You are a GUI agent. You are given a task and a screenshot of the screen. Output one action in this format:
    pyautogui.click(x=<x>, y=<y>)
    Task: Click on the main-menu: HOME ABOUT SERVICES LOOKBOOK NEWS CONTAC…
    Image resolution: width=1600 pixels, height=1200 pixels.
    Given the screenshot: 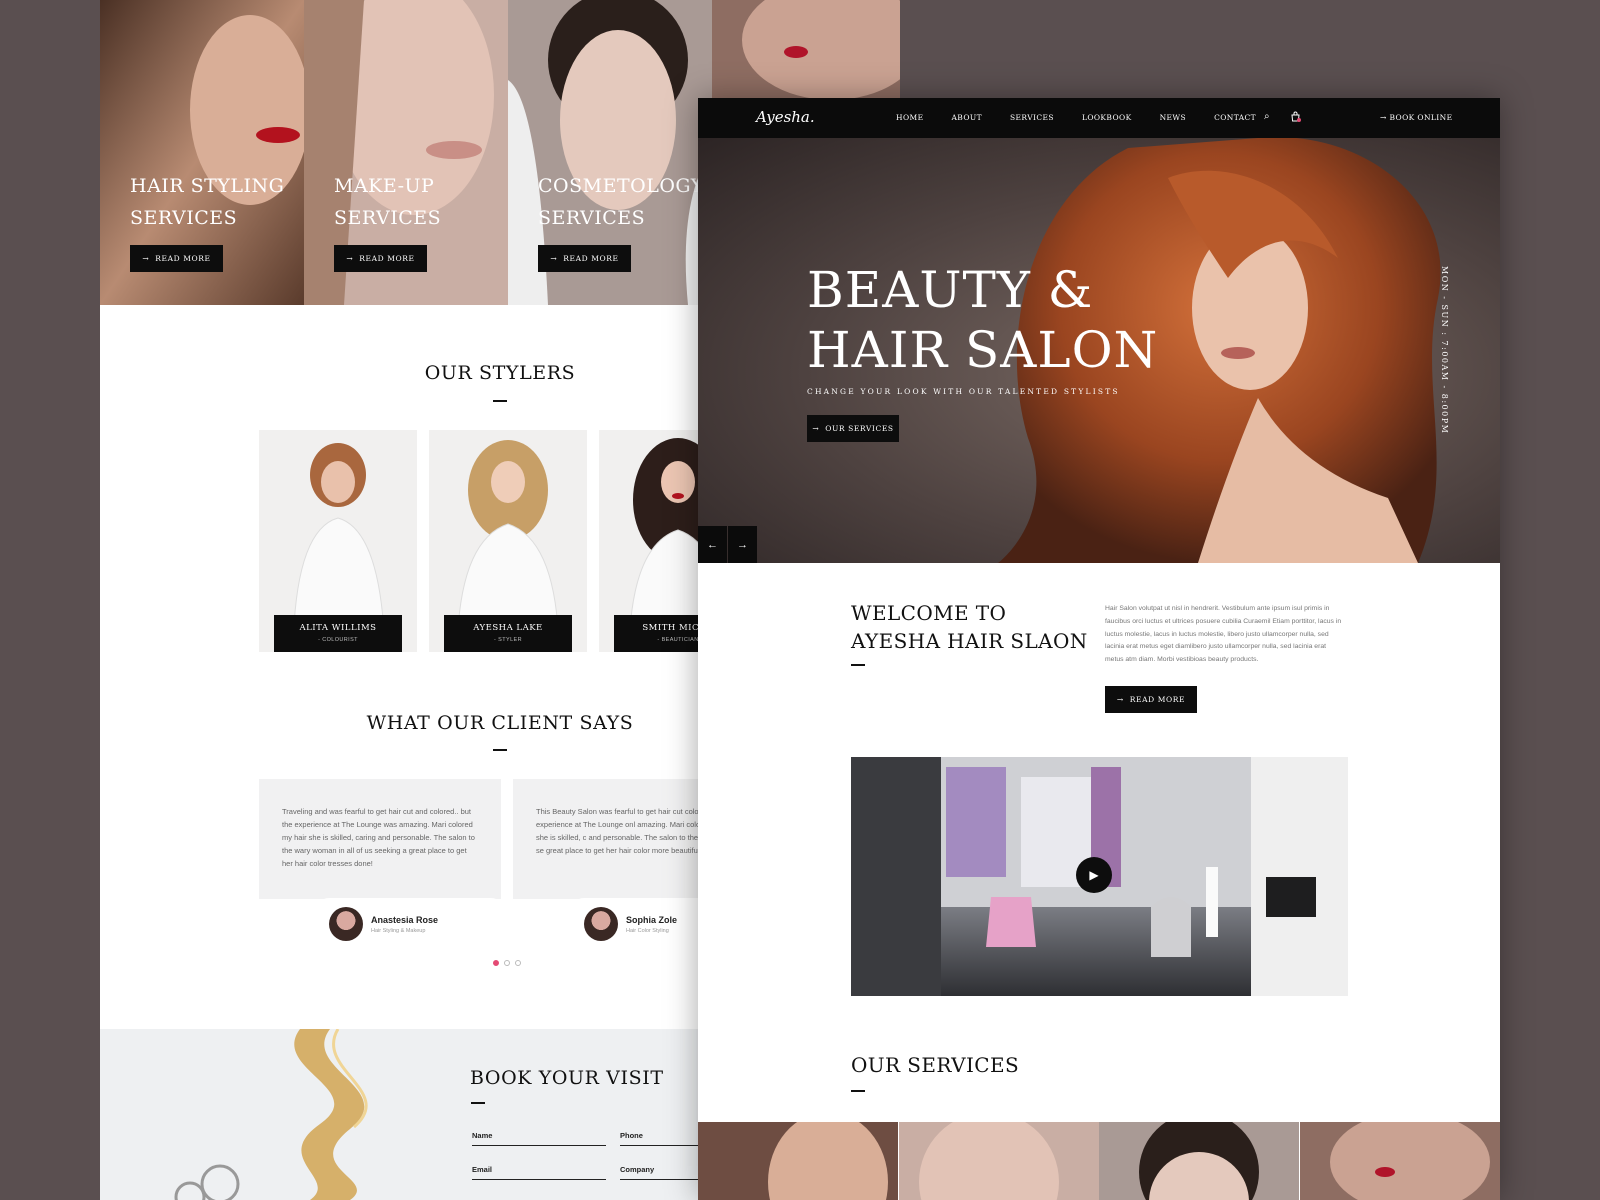 What is the action you would take?
    pyautogui.click(x=1090, y=117)
    